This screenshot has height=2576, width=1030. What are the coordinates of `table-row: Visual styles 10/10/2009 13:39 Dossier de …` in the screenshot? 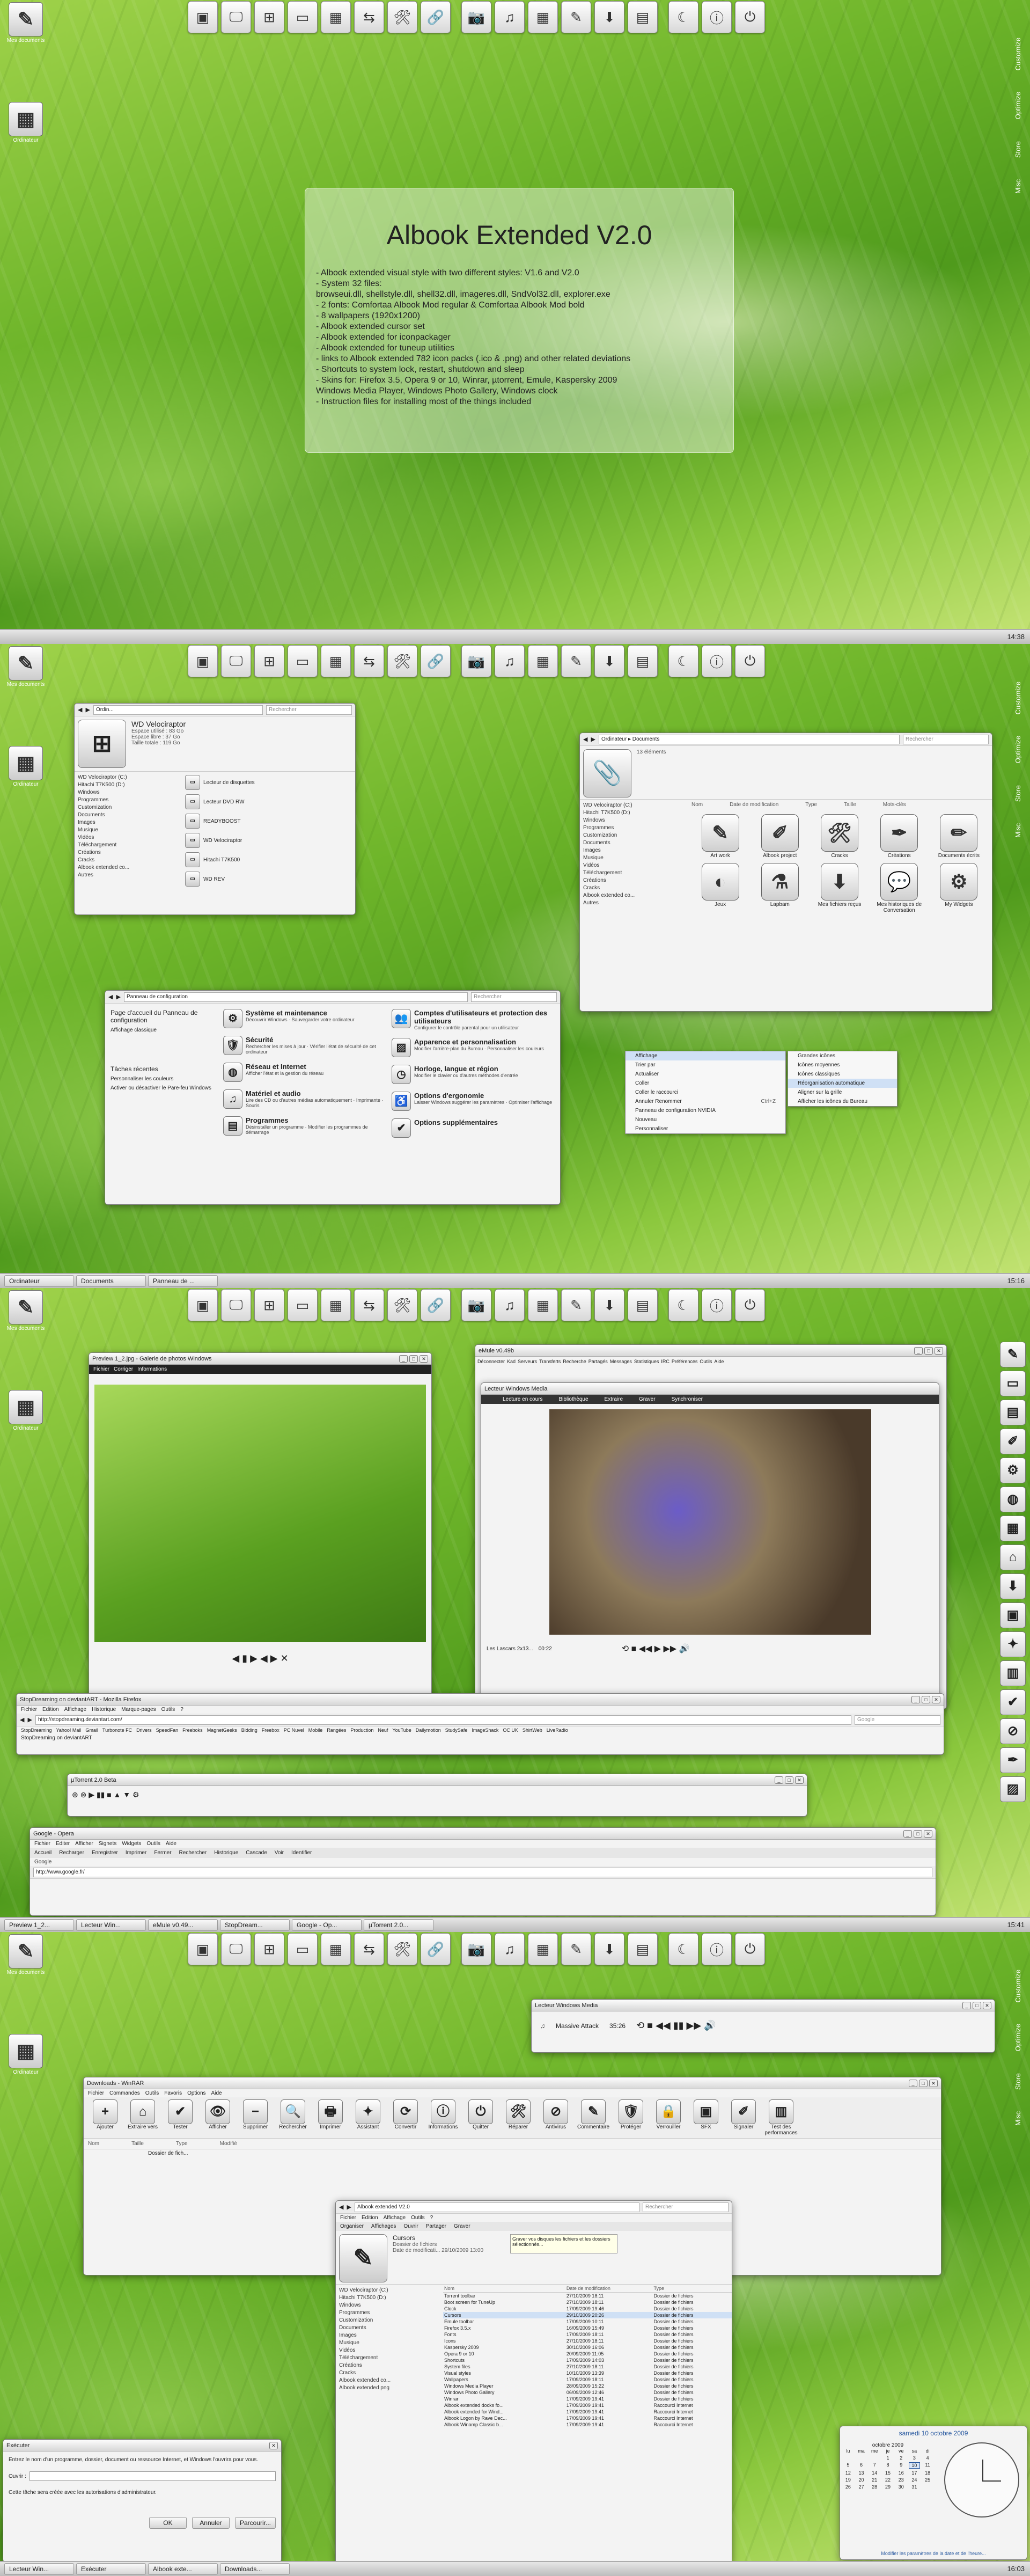 It's located at (587, 2373).